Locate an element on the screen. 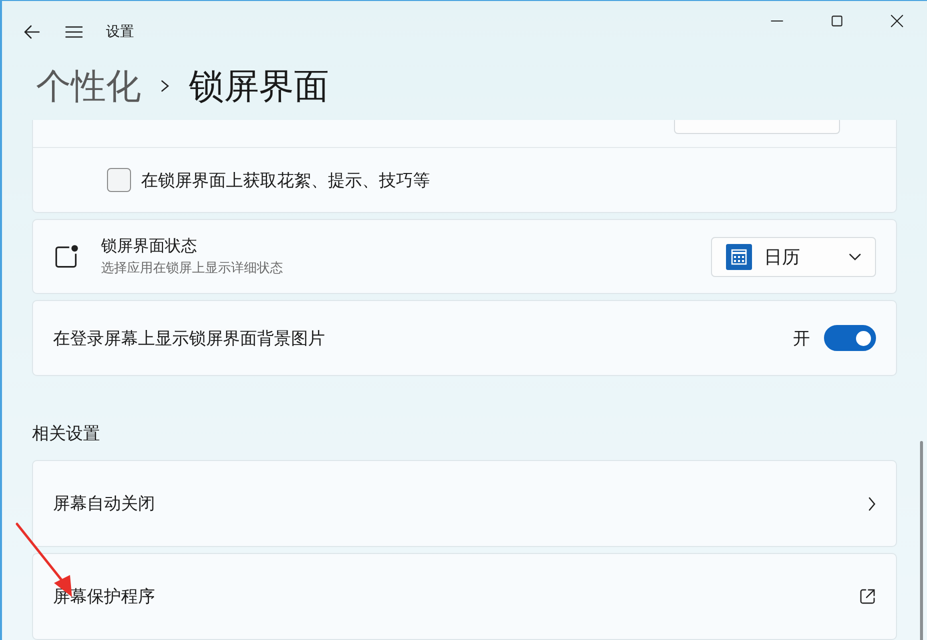  maximize-icon is located at coordinates (837, 21).